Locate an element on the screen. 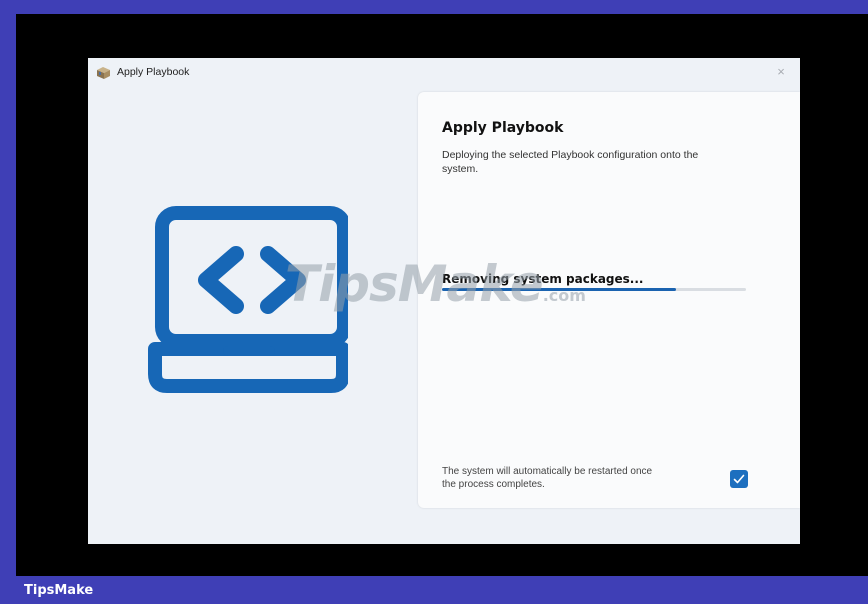  progress-bar is located at coordinates (594, 289).